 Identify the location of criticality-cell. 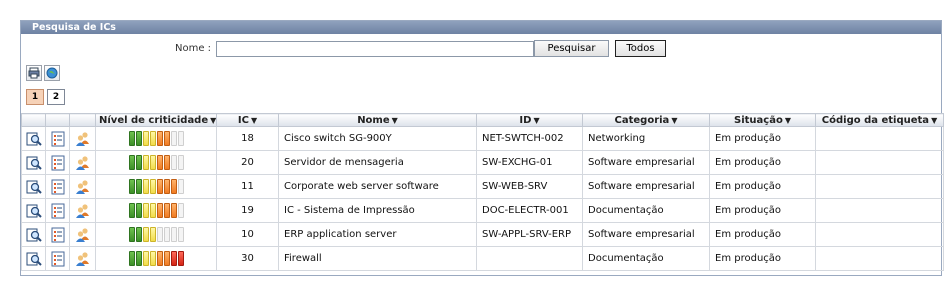
(156, 210).